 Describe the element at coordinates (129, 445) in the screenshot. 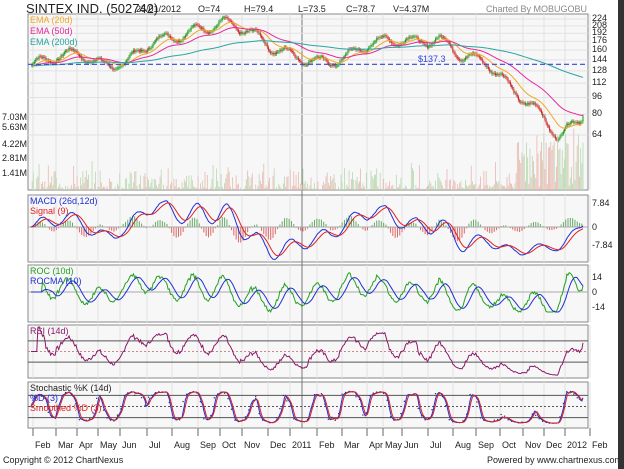

I see `x-label: Jun` at that location.